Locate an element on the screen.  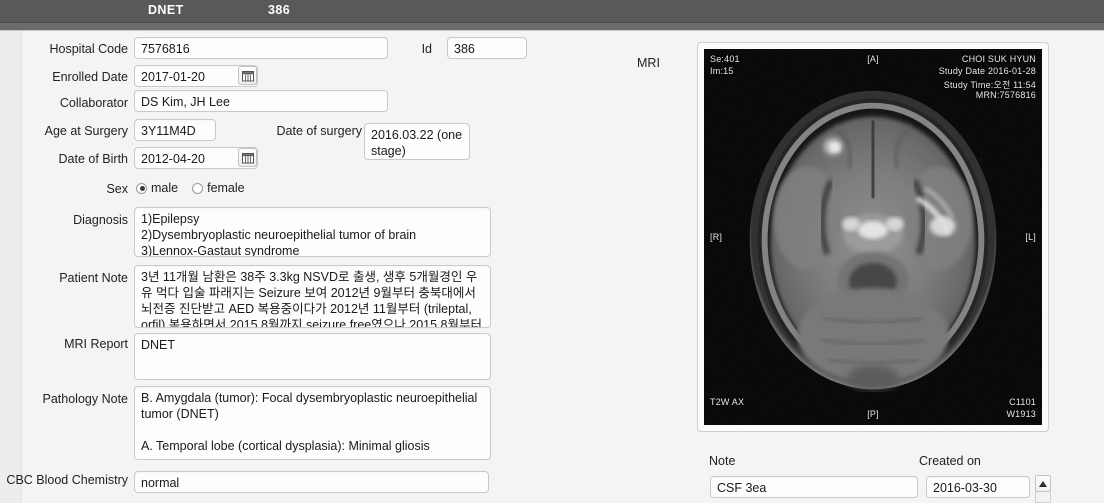
dicom-mrn: MRN:7576816 is located at coordinates (1005, 95).